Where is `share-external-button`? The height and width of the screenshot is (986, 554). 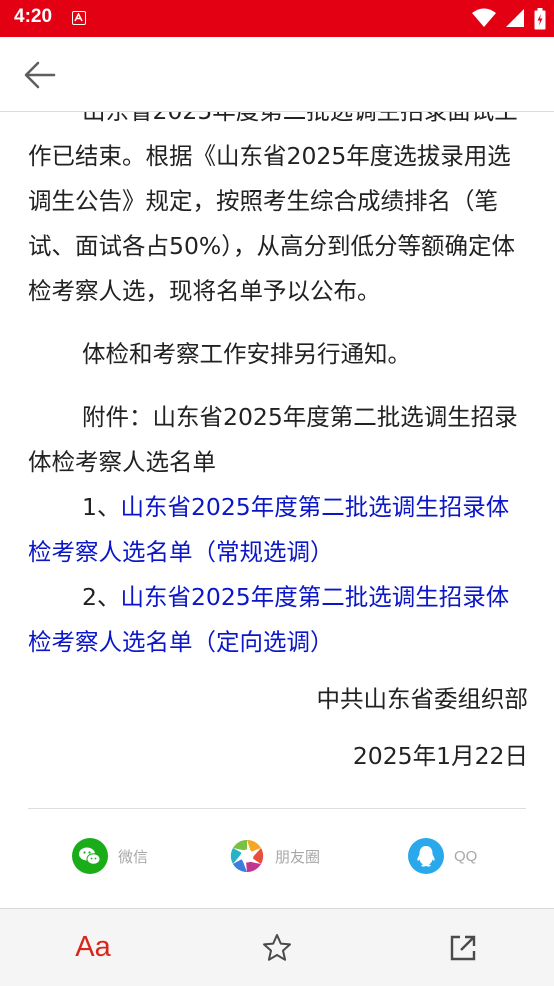 share-external-button is located at coordinates (463, 947).